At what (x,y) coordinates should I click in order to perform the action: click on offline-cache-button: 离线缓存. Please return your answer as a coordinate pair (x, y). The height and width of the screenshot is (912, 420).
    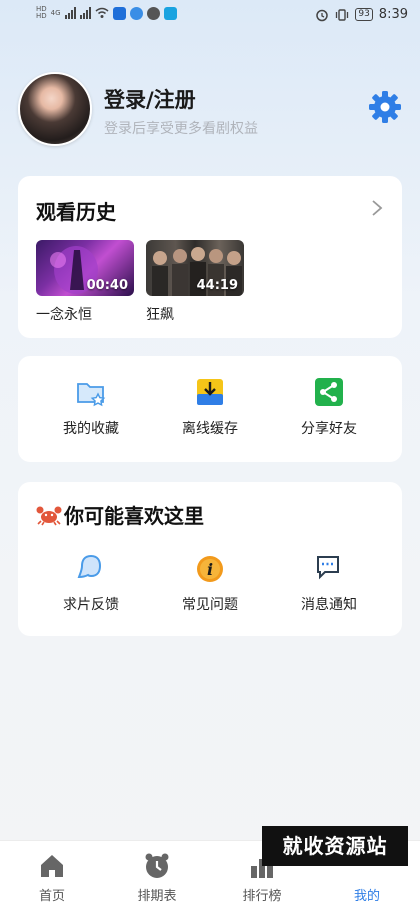
    Looking at the image, I should click on (210, 407).